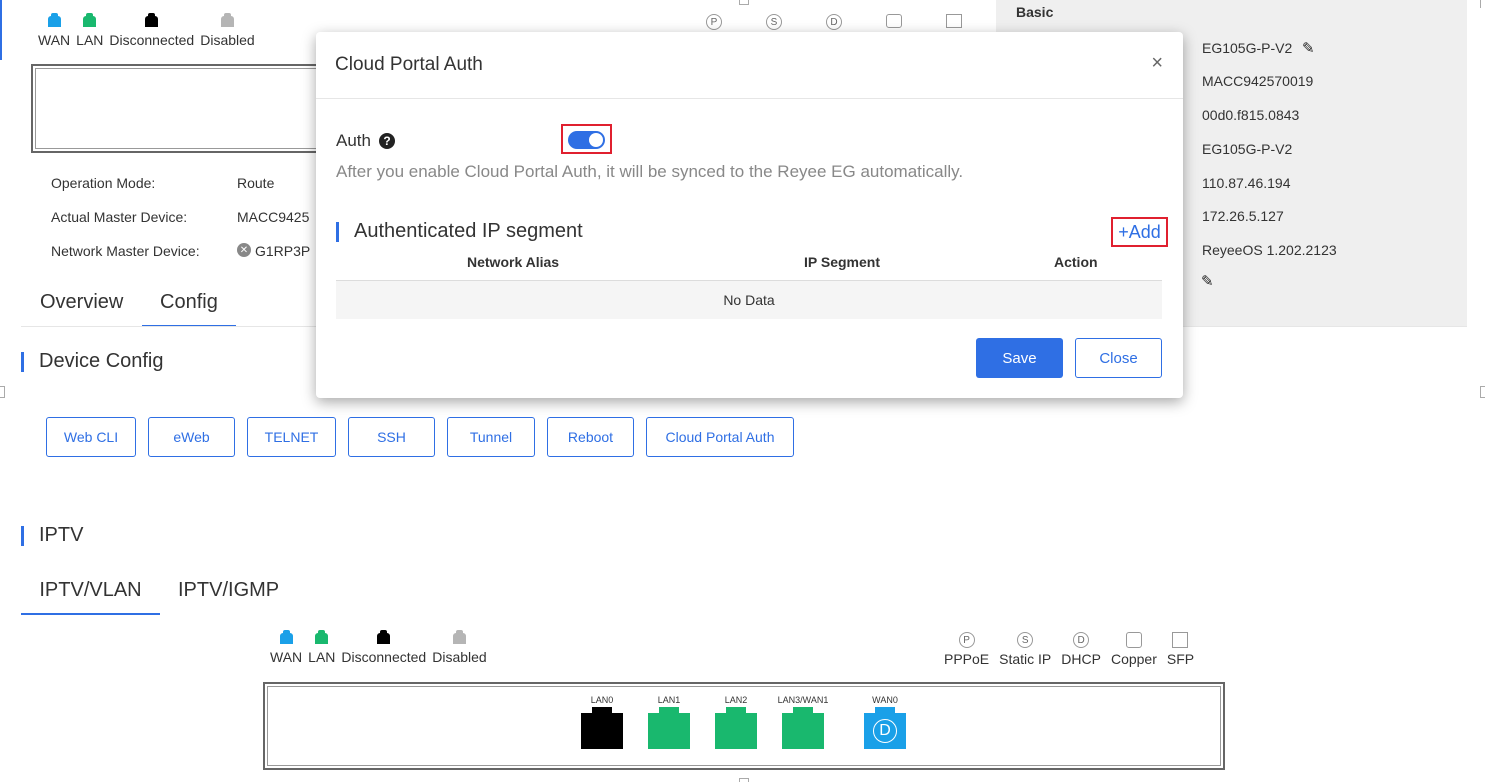 The width and height of the screenshot is (1485, 782). I want to click on actual-master-label: Actual Master Device:, so click(119, 217).